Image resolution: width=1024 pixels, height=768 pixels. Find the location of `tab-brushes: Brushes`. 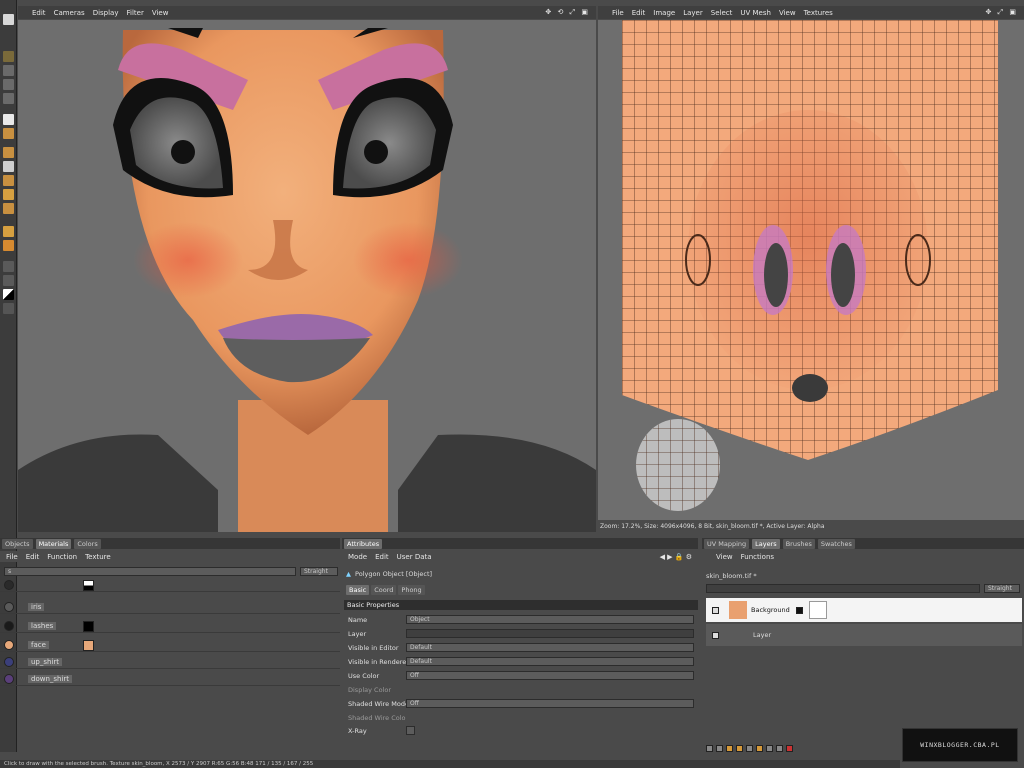

tab-brushes: Brushes is located at coordinates (798, 543).